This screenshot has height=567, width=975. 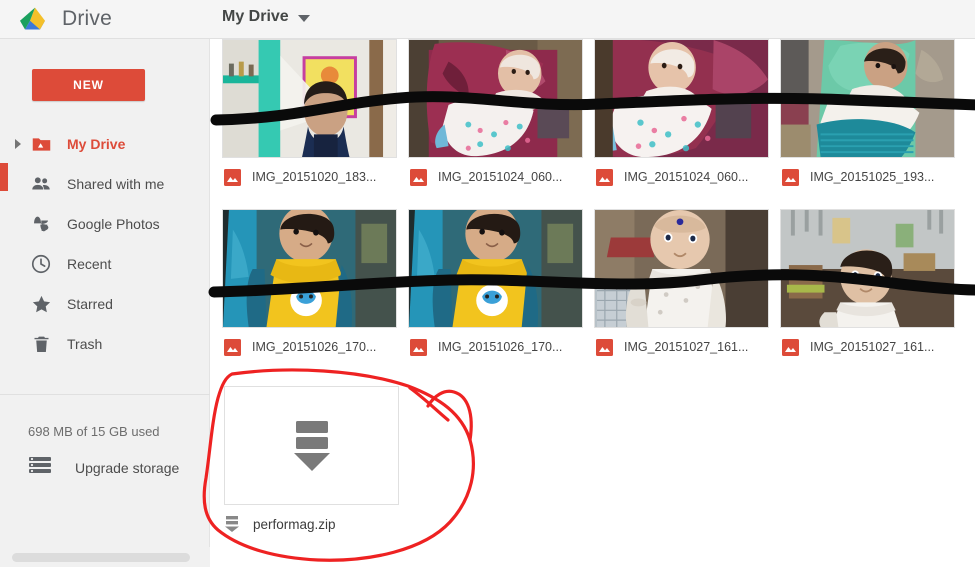 What do you see at coordinates (487, 19) in the screenshot?
I see `top-bar: Drive My Drive` at bounding box center [487, 19].